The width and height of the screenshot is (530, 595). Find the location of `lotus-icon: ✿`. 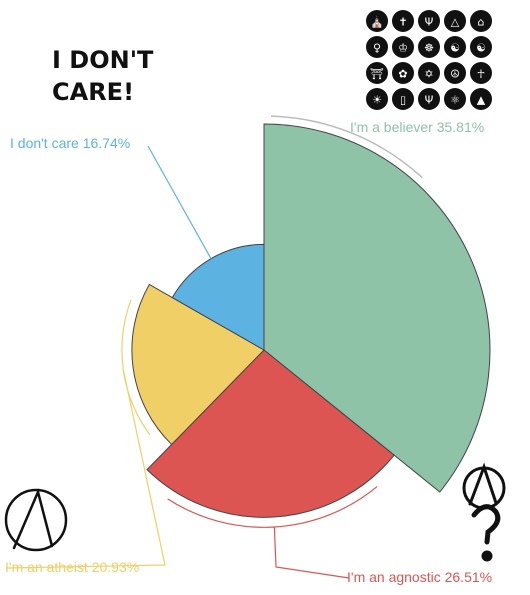

lotus-icon: ✿ is located at coordinates (403, 73).